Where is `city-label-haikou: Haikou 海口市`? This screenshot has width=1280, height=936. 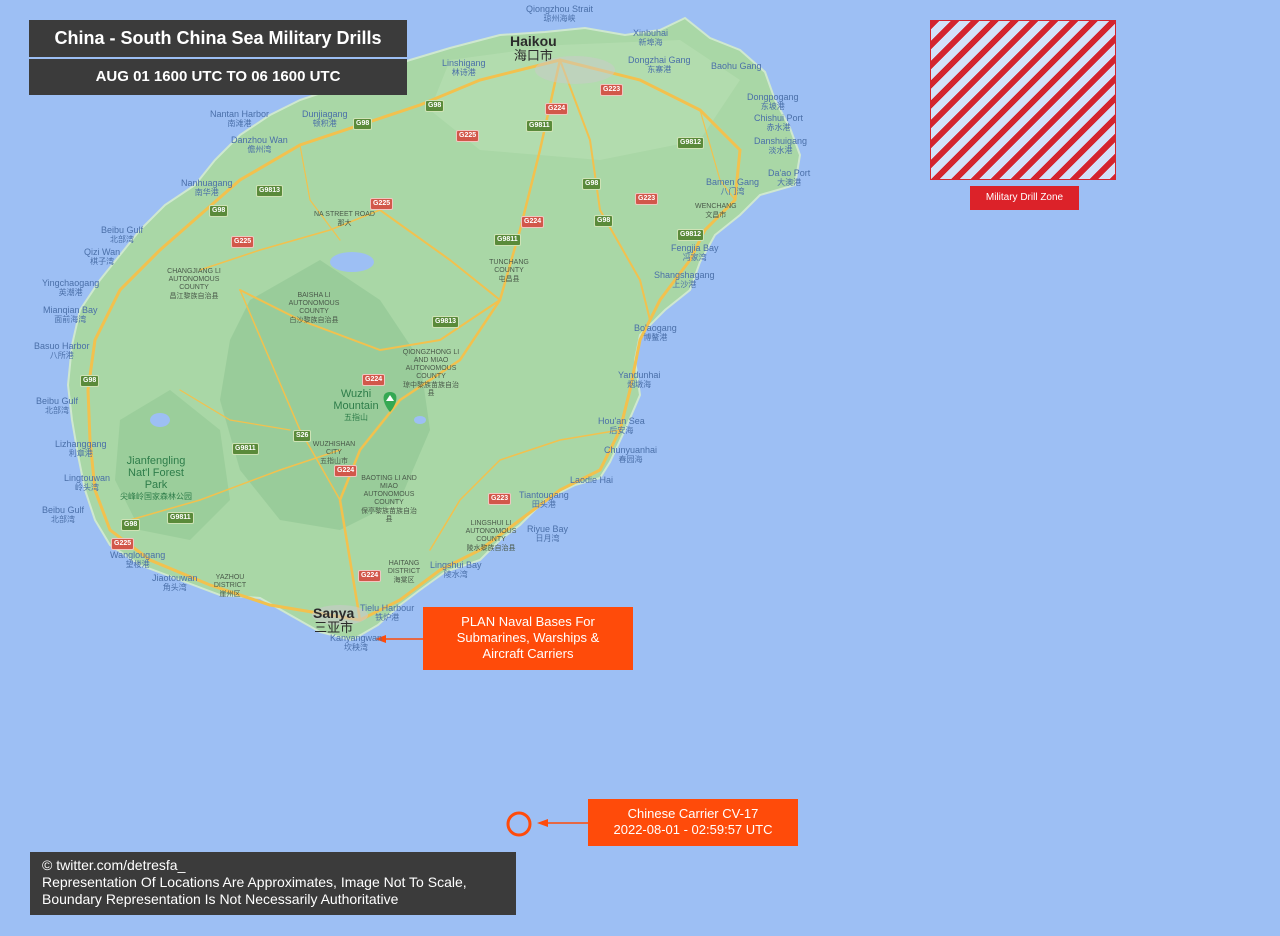 city-label-haikou: Haikou 海口市 is located at coordinates (533, 49).